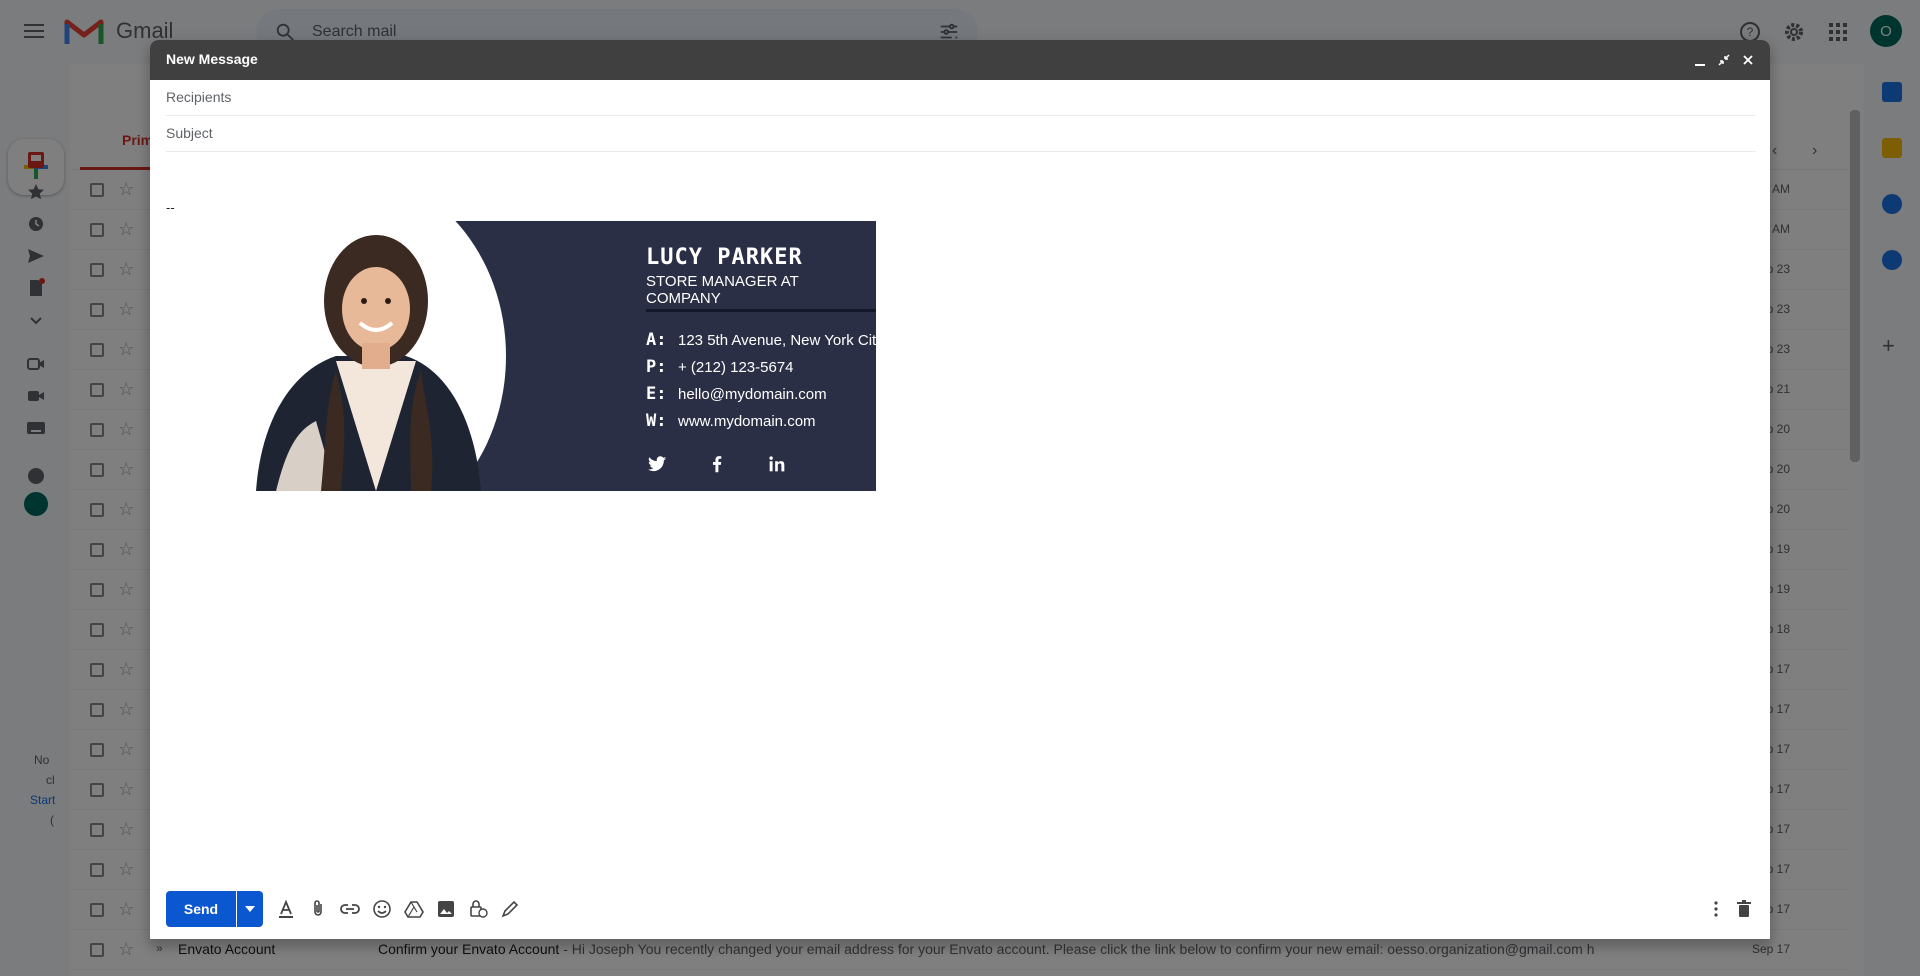  Describe the element at coordinates (1744, 909) in the screenshot. I see `discard-draft-icon` at that location.